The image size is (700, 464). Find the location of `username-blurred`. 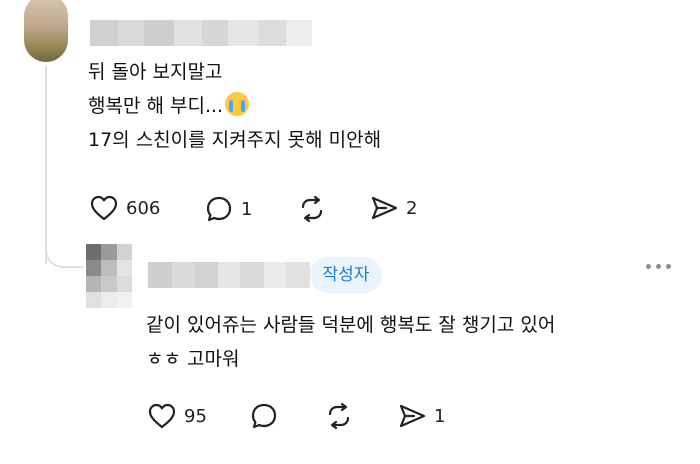

username-blurred is located at coordinates (201, 33).